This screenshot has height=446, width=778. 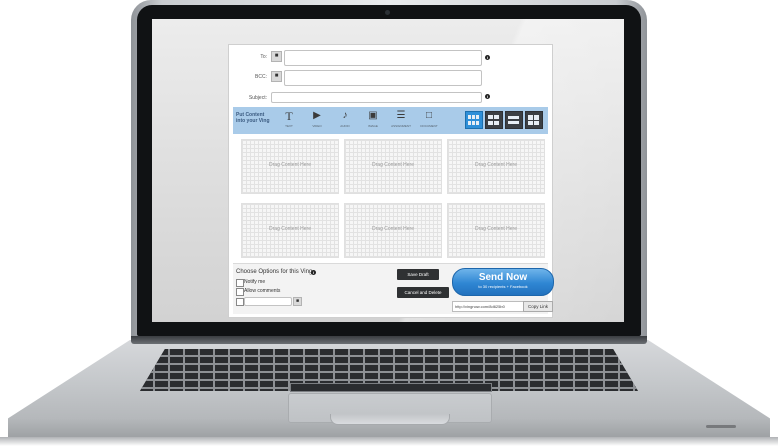 What do you see at coordinates (514, 120) in the screenshot?
I see `layout-grid-two-button` at bounding box center [514, 120].